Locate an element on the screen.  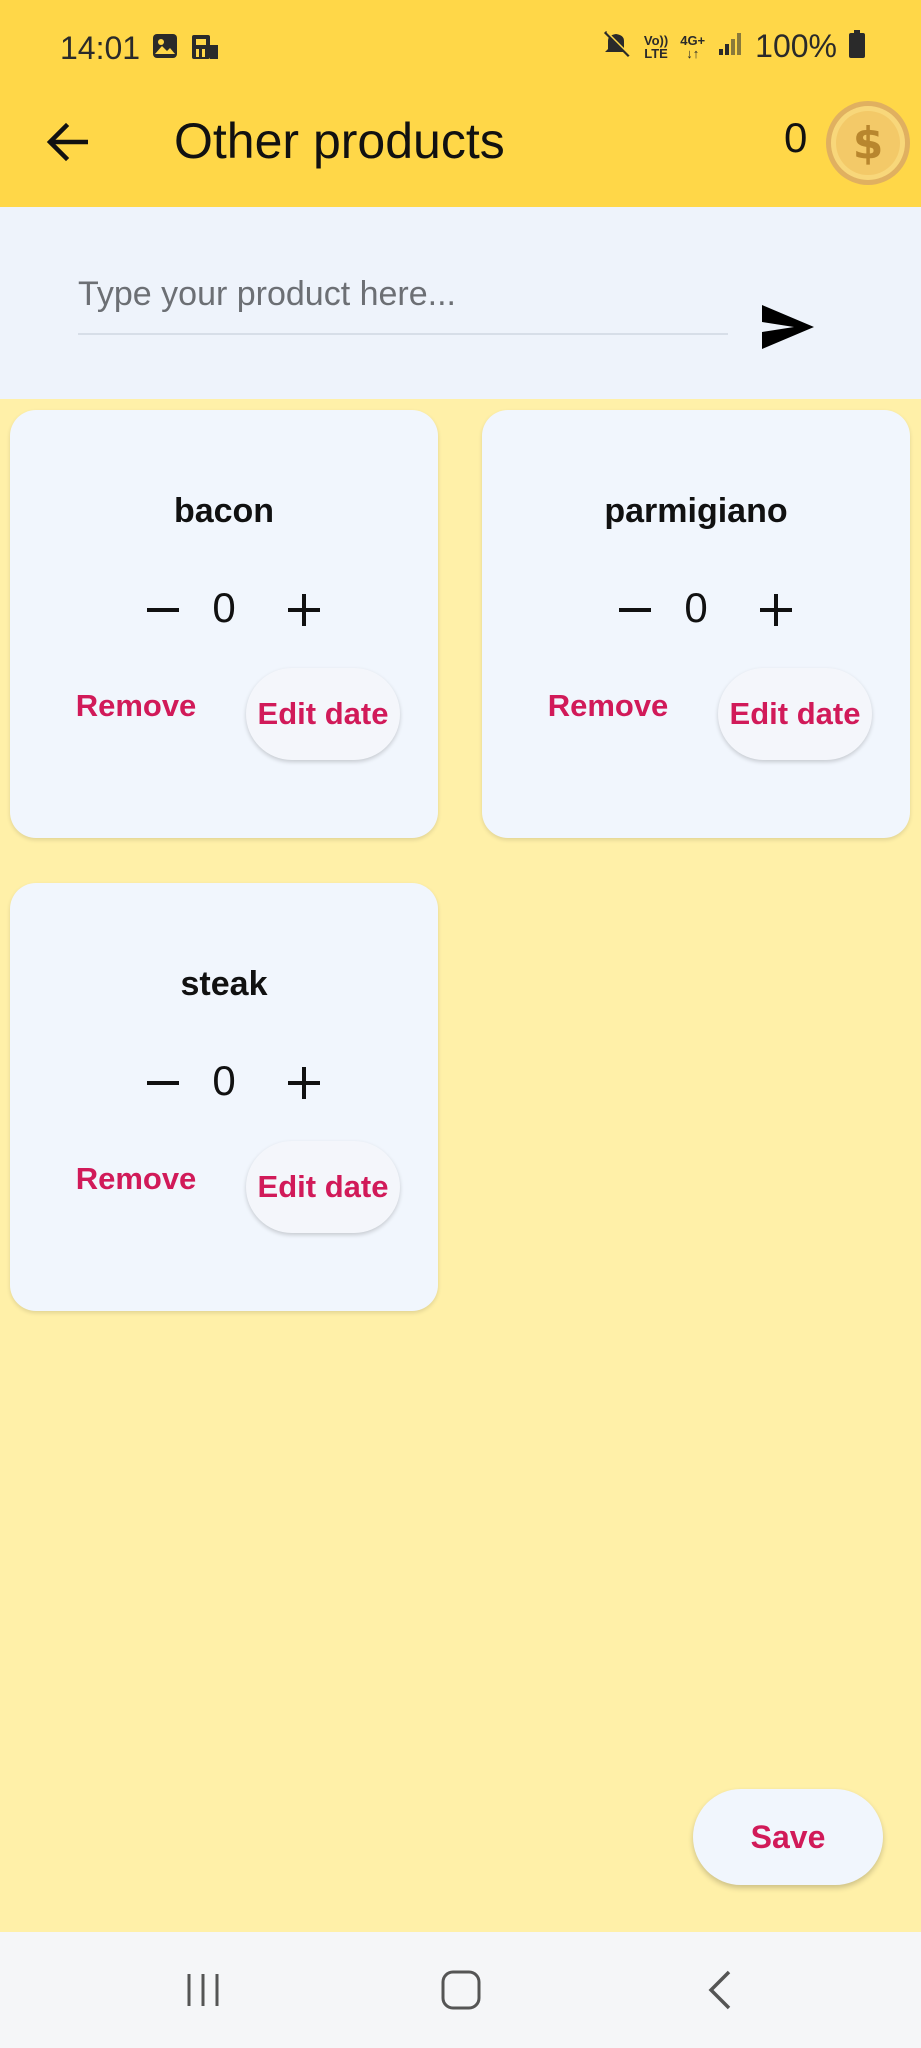
product-input-area is located at coordinates (460, 303).